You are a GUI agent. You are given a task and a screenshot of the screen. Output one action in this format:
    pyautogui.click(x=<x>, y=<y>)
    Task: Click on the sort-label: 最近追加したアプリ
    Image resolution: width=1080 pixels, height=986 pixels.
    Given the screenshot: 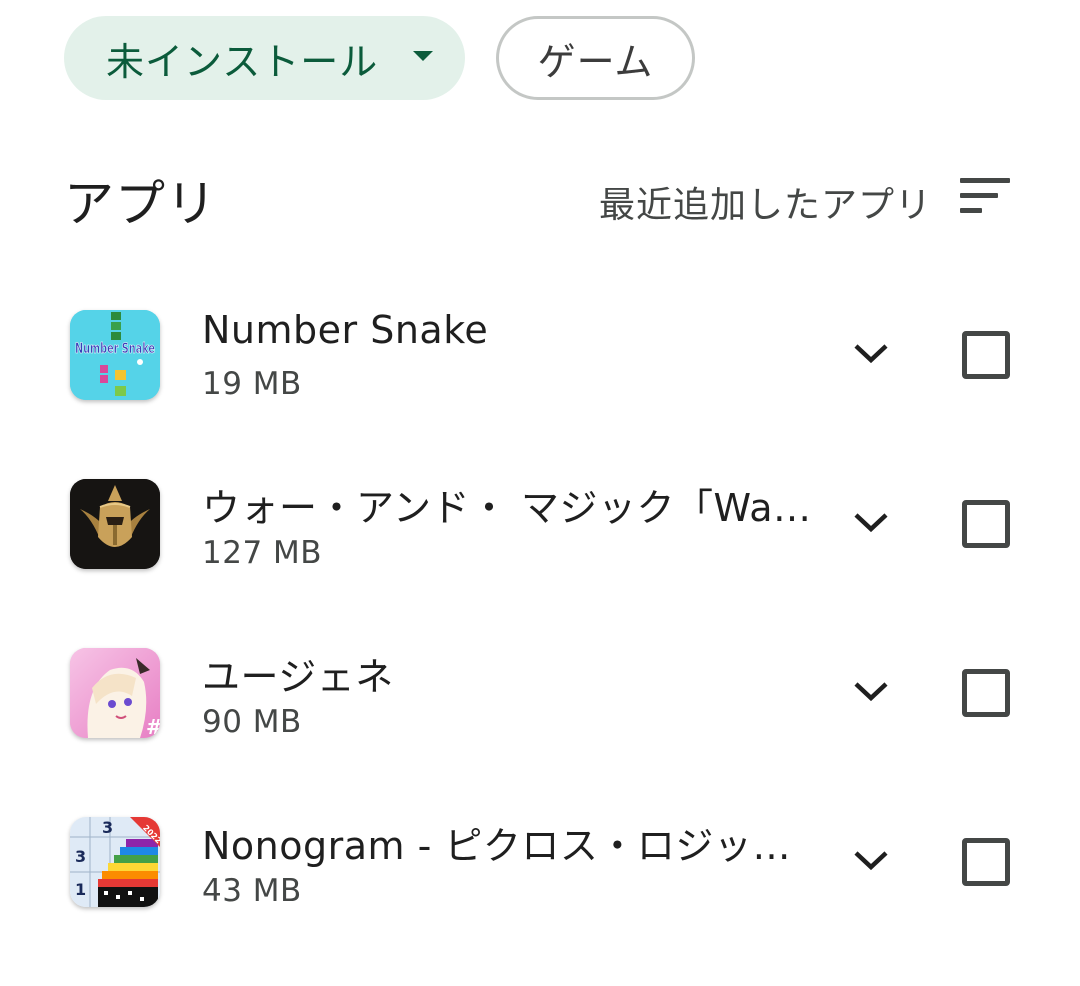 What is the action you would take?
    pyautogui.click(x=765, y=202)
    